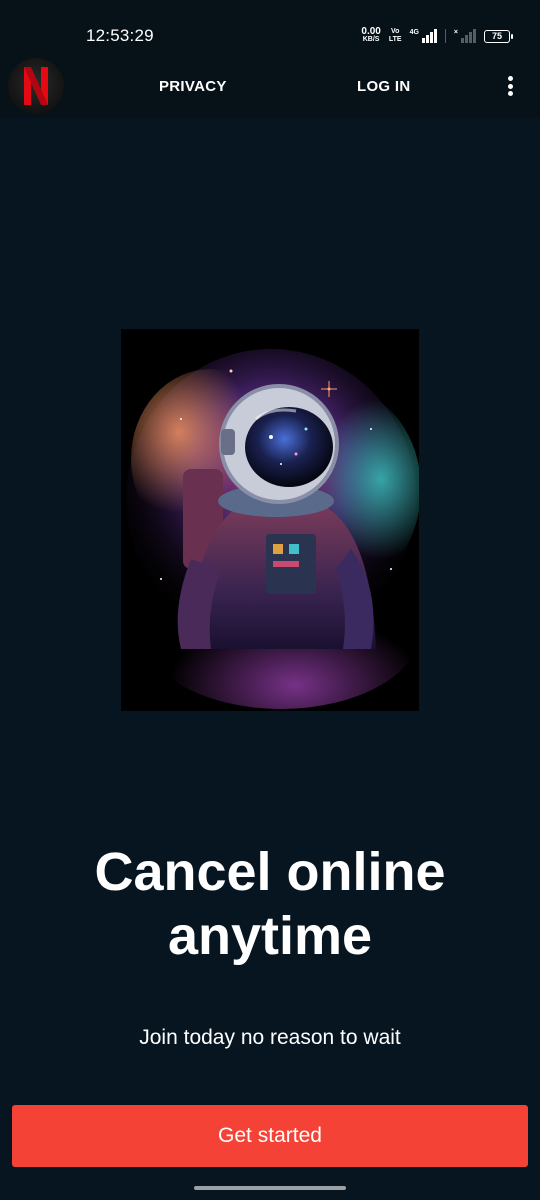  Describe the element at coordinates (423, 36) in the screenshot. I see `signal-strength-icon: 4G` at that location.